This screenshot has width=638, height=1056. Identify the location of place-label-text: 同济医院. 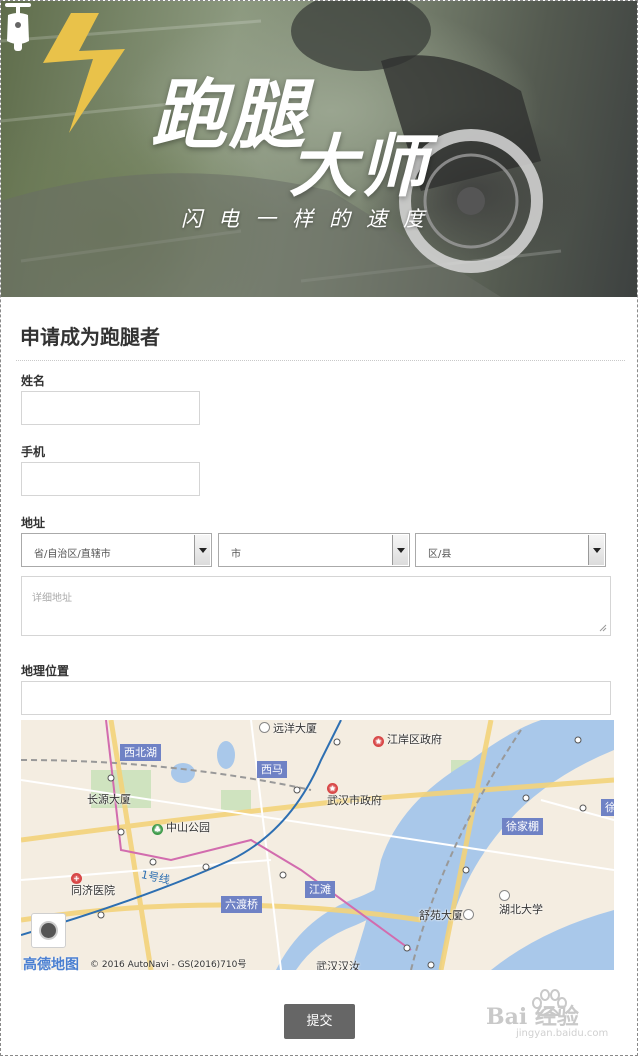
(93, 890).